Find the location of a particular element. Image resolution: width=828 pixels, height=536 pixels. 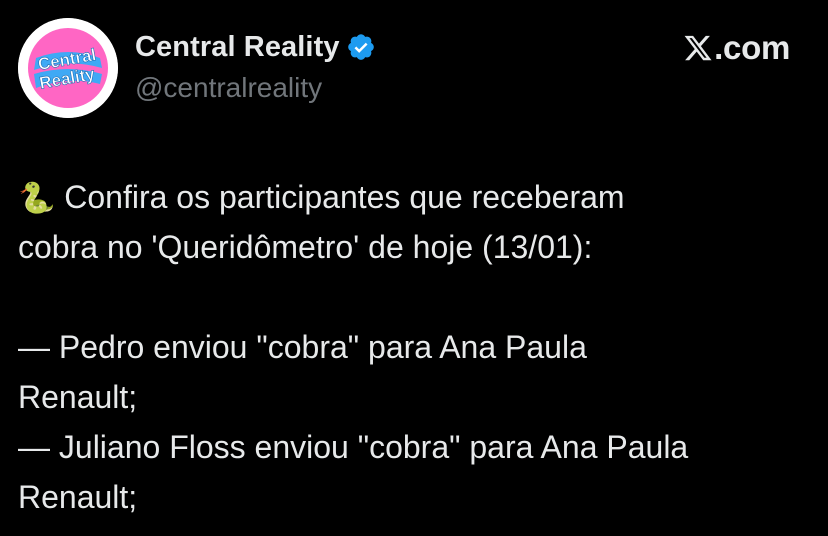

tweet-line: — Pedro enviou "cobra" para Ana Paula is located at coordinates (302, 347).